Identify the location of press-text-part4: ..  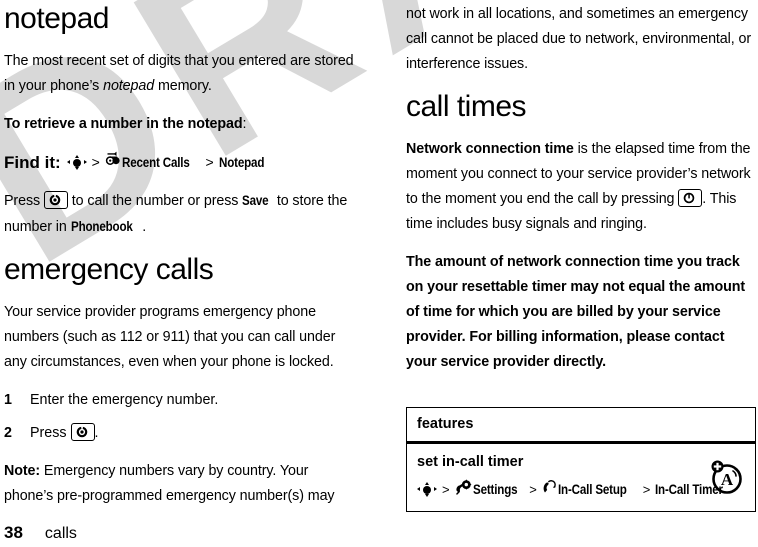
(144, 227).